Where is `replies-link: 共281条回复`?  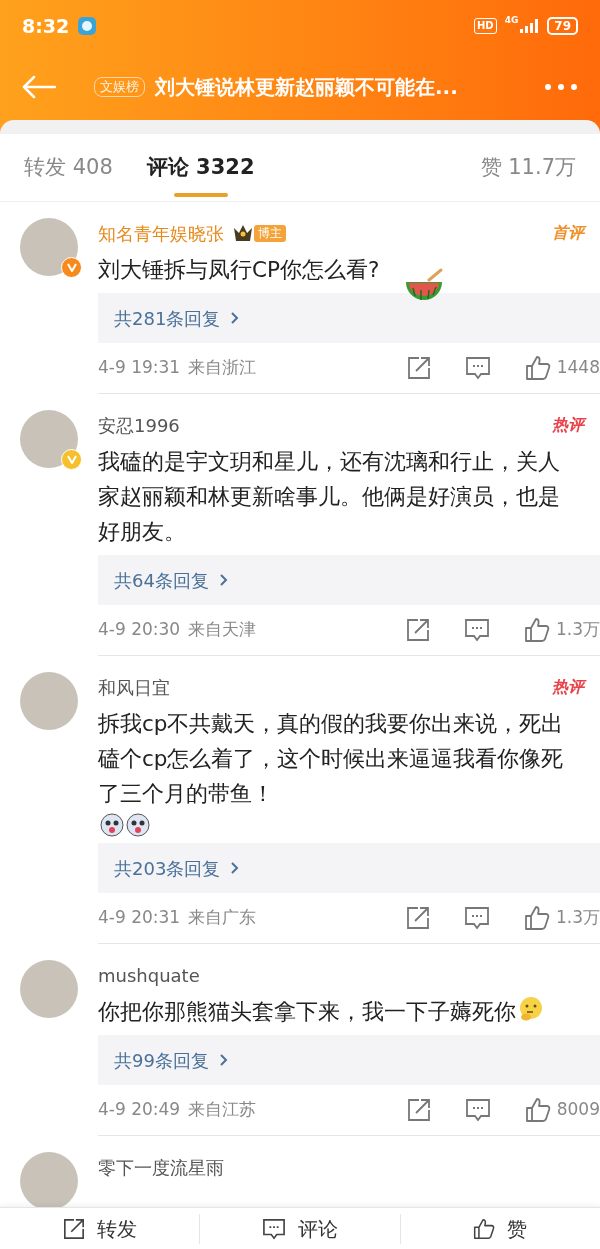 replies-link: 共281条回复 is located at coordinates (349, 318).